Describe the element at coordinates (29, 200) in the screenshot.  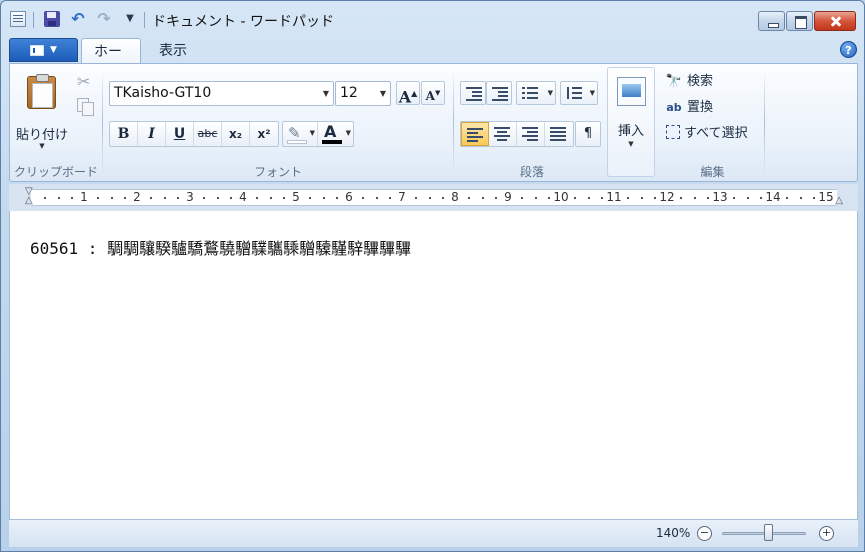
I see `left-indent-marker: △` at that location.